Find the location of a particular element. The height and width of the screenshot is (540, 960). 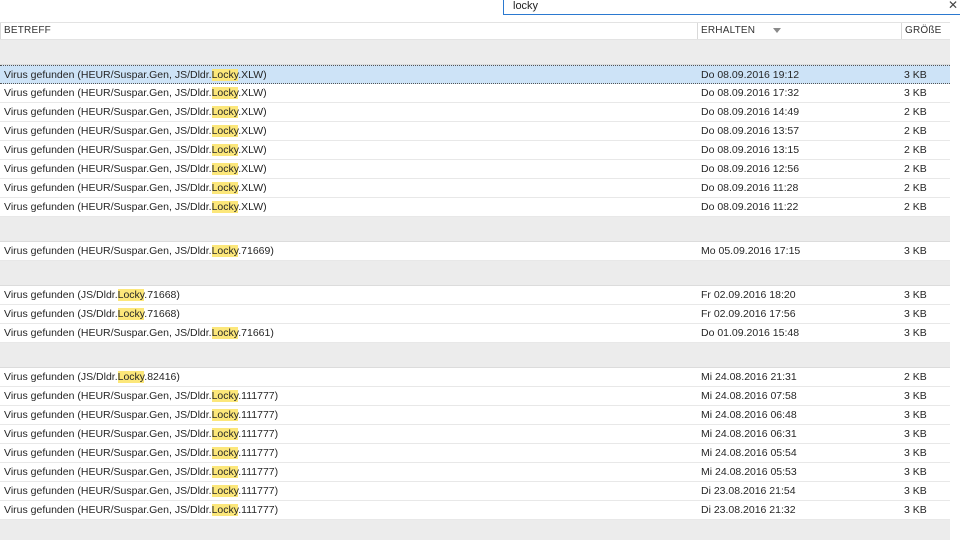

message-received-date: Mi 24.08.2016 06:48 is located at coordinates (749, 415).